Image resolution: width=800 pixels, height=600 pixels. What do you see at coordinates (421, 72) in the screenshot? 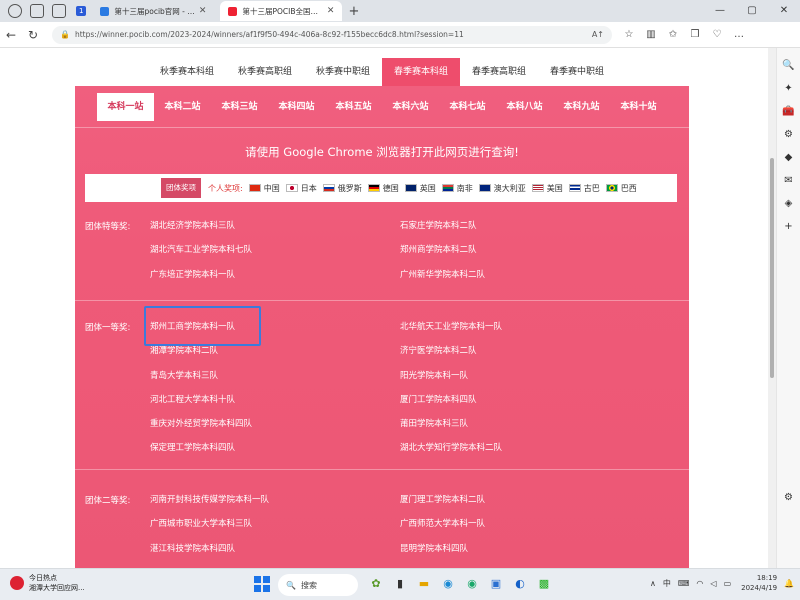
I see `season-tab-spring-undergrad: 春季赛本科组` at bounding box center [421, 72].